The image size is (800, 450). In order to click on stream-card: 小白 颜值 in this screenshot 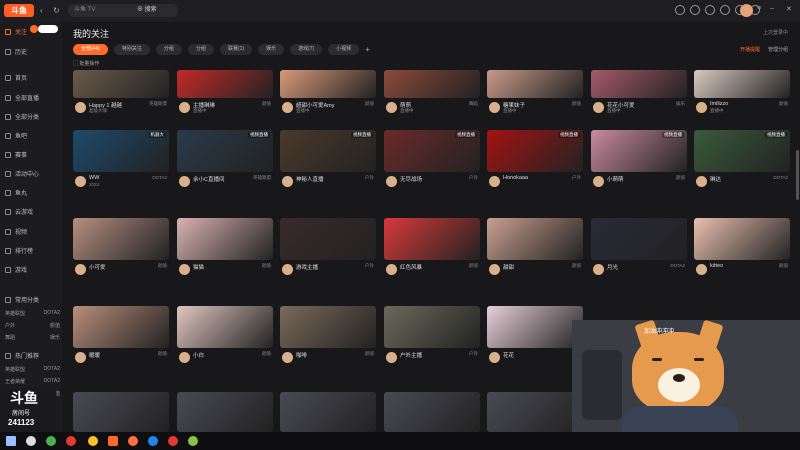, I will do `click(225, 335)`.